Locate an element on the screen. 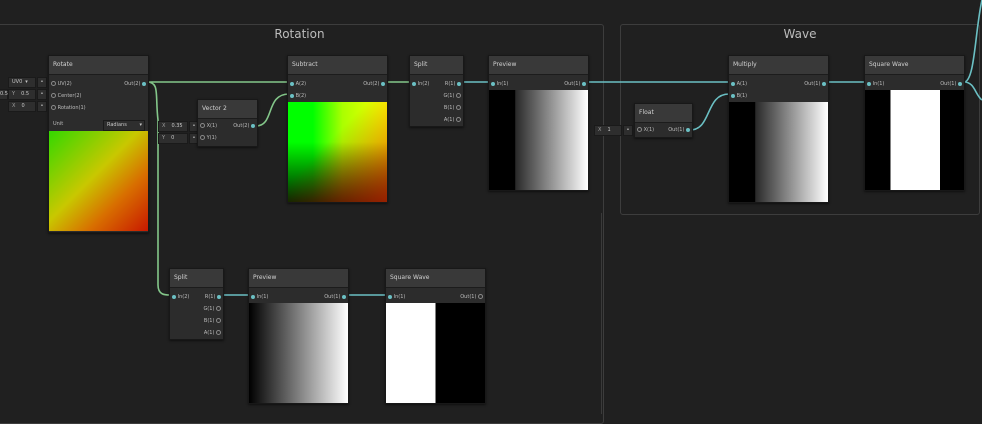 This screenshot has width=982, height=424. preview1-node-title: Preview is located at coordinates (538, 65).